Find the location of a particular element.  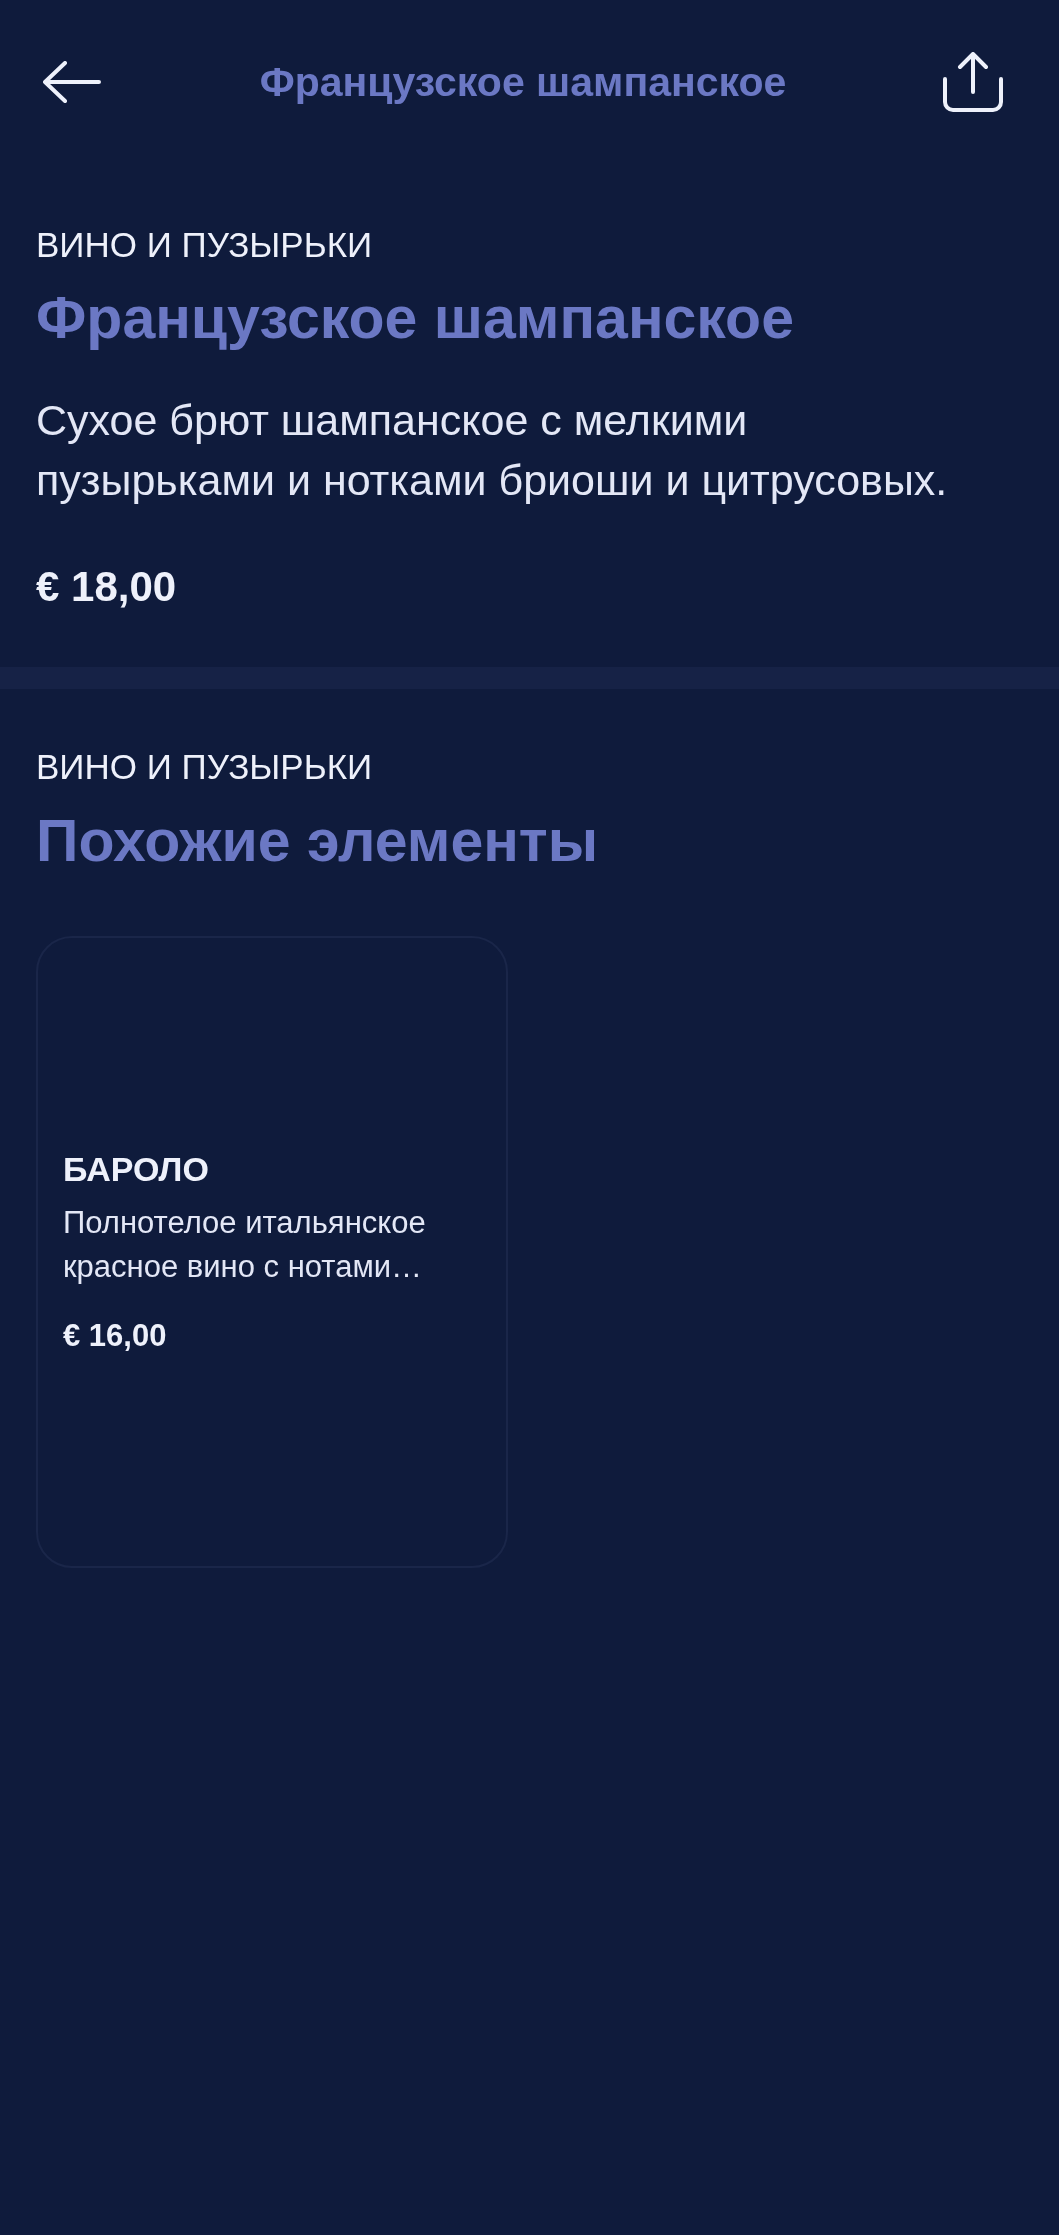

left-arrow-icon is located at coordinates (72, 82).